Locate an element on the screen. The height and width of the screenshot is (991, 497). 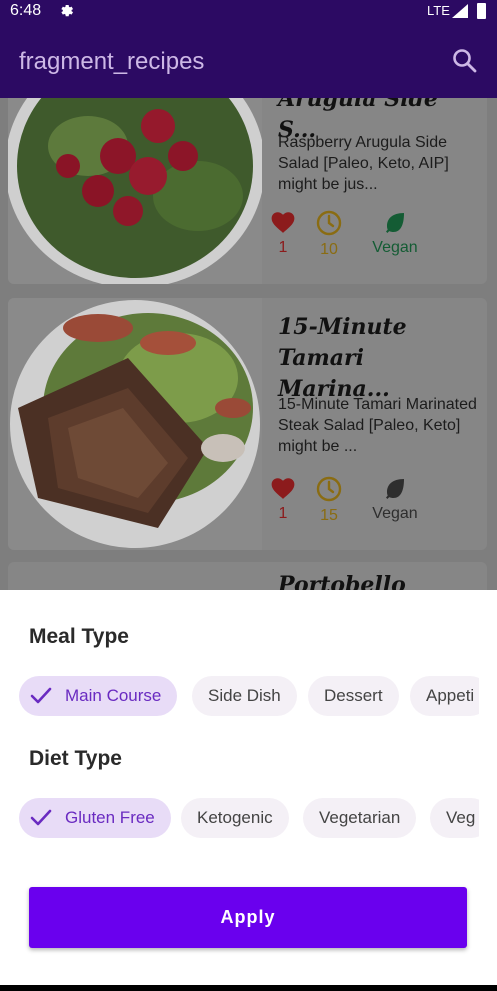
time-stat: 10 is located at coordinates (329, 234).